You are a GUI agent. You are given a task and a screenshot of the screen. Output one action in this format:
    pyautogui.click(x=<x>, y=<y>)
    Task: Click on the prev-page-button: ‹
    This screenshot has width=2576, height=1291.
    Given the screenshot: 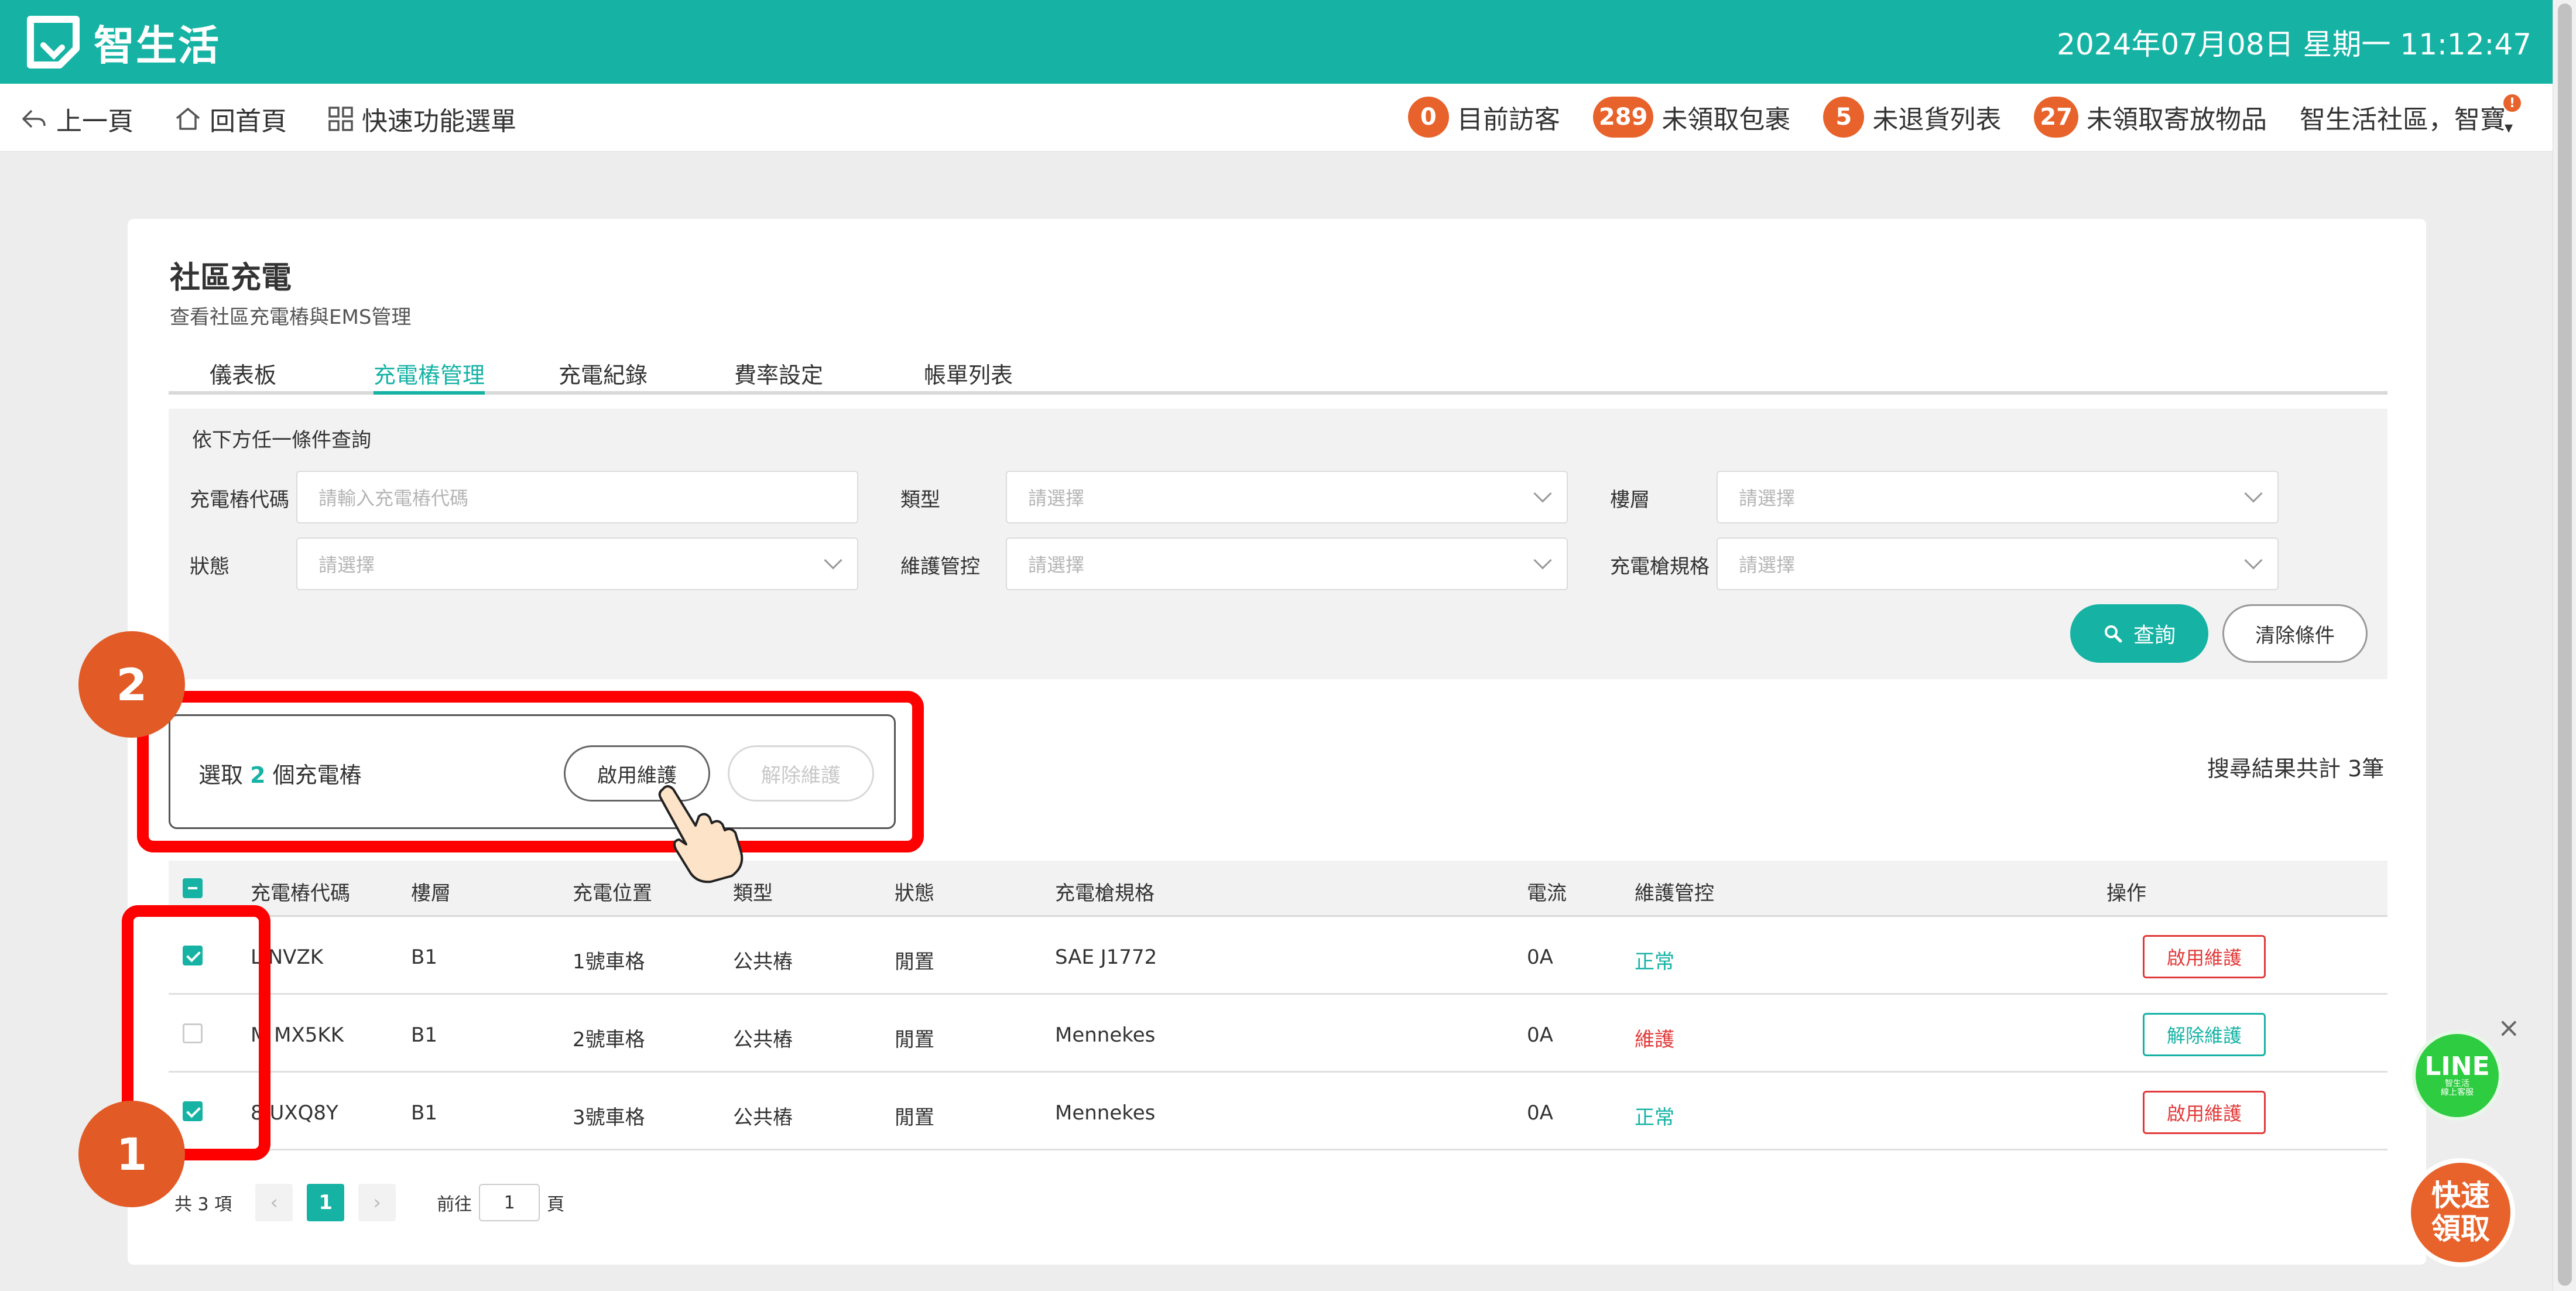 What is the action you would take?
    pyautogui.click(x=274, y=1202)
    